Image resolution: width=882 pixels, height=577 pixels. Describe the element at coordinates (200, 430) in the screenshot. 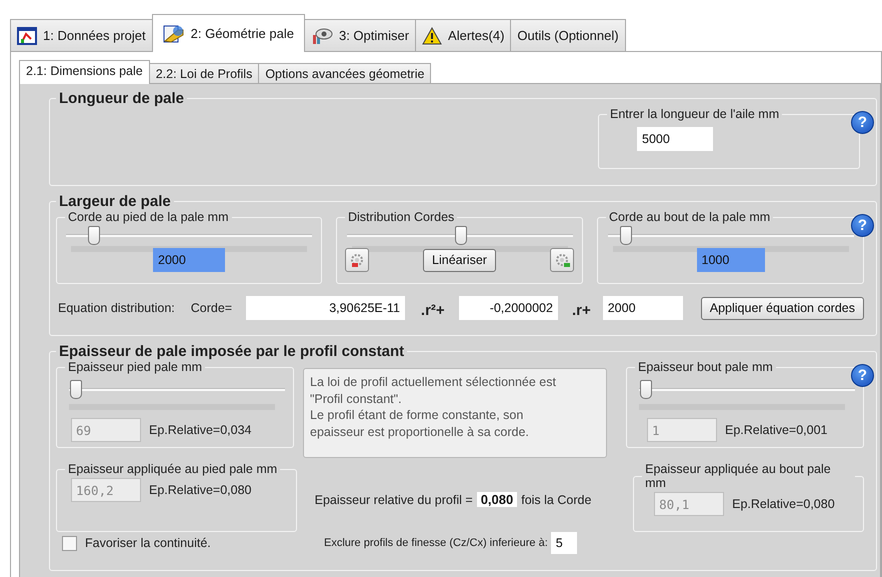

I see `relative-thickness: Ep.Relative=0,034` at that location.